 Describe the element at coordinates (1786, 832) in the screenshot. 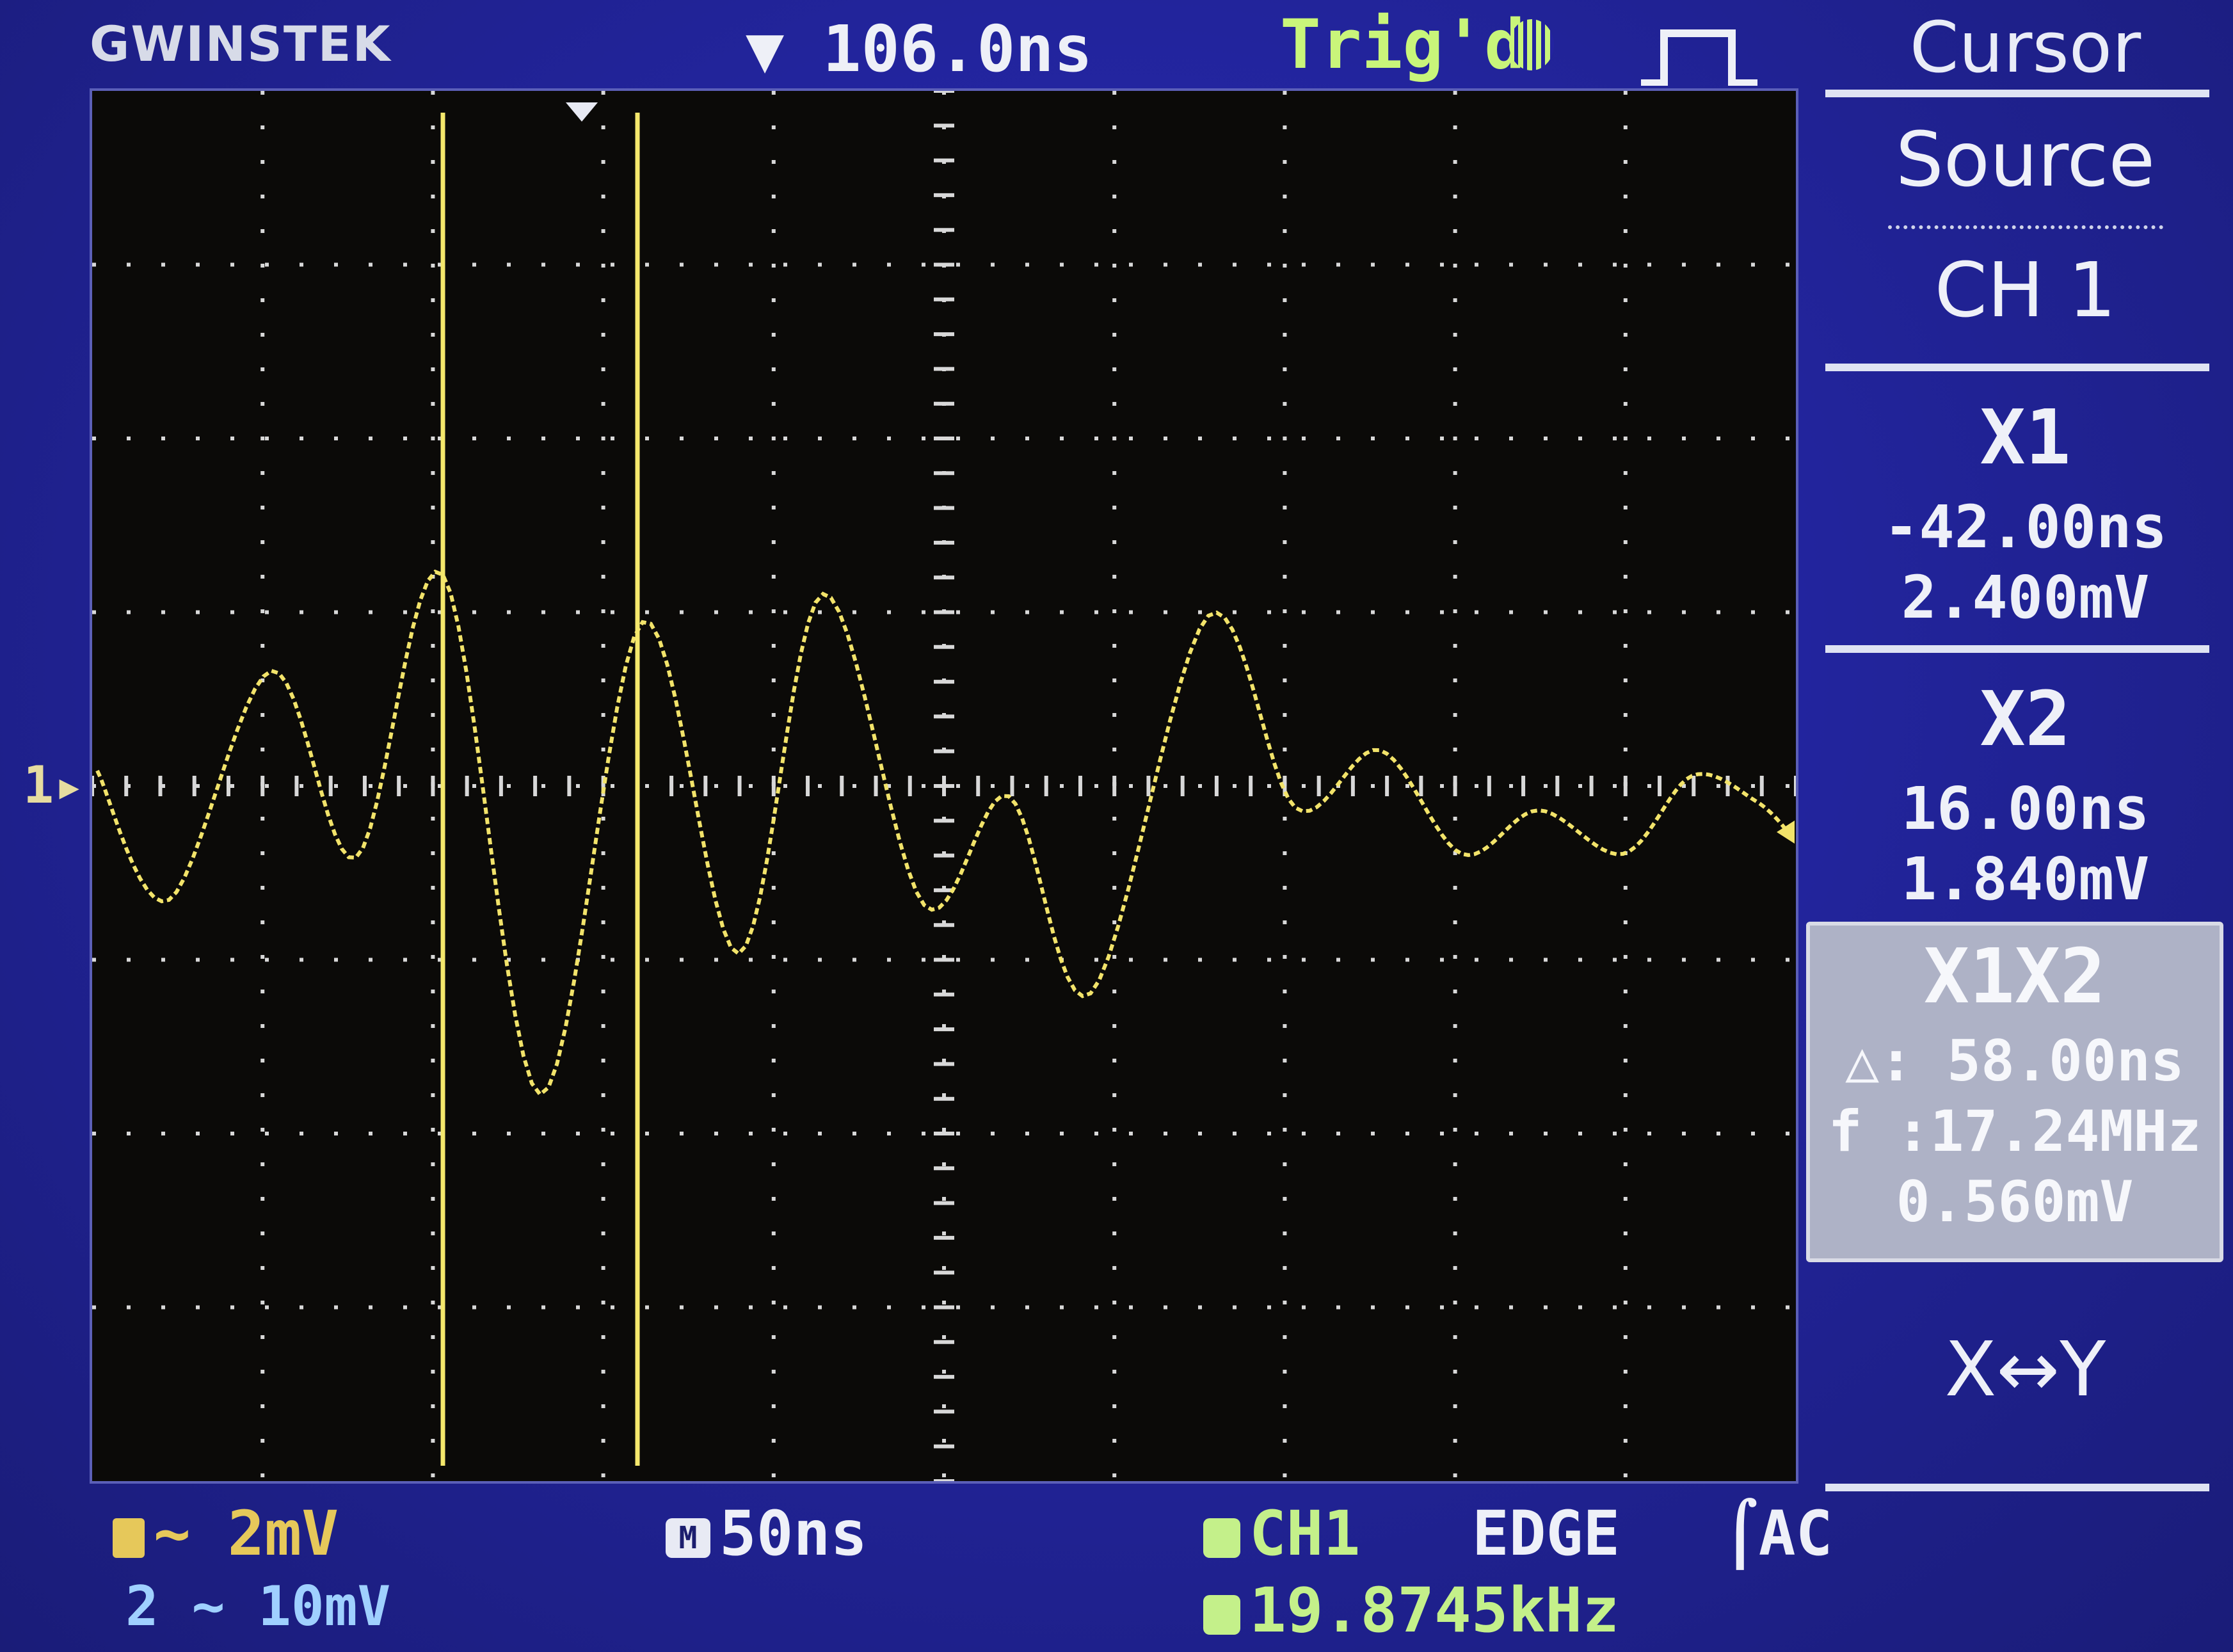

I see `trigger-level-marker` at that location.